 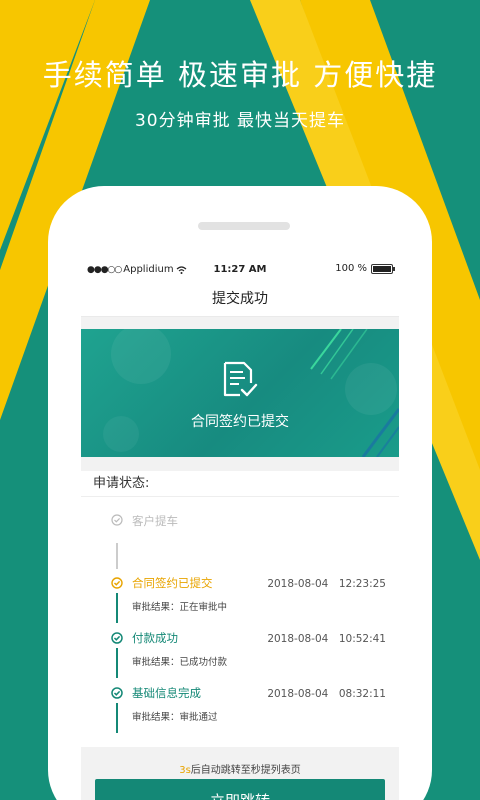 I want to click on step-time: 2018-08-04 12:23:25, so click(x=326, y=584).